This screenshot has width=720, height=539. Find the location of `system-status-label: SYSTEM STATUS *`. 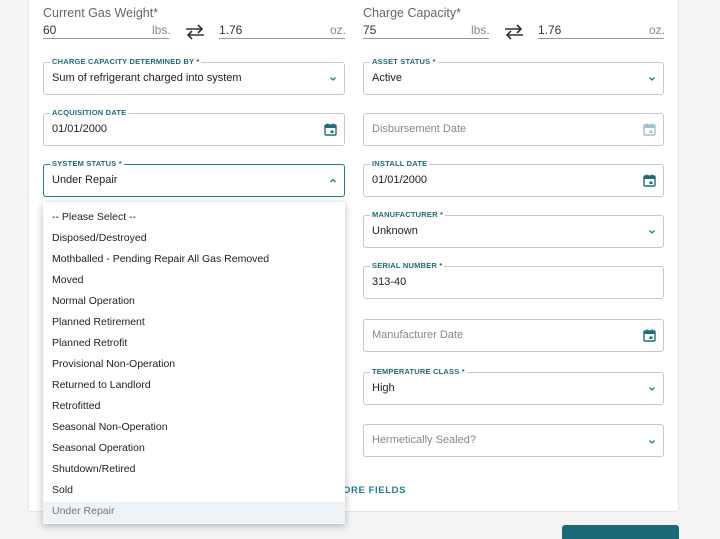

system-status-label: SYSTEM STATUS * is located at coordinates (87, 164).